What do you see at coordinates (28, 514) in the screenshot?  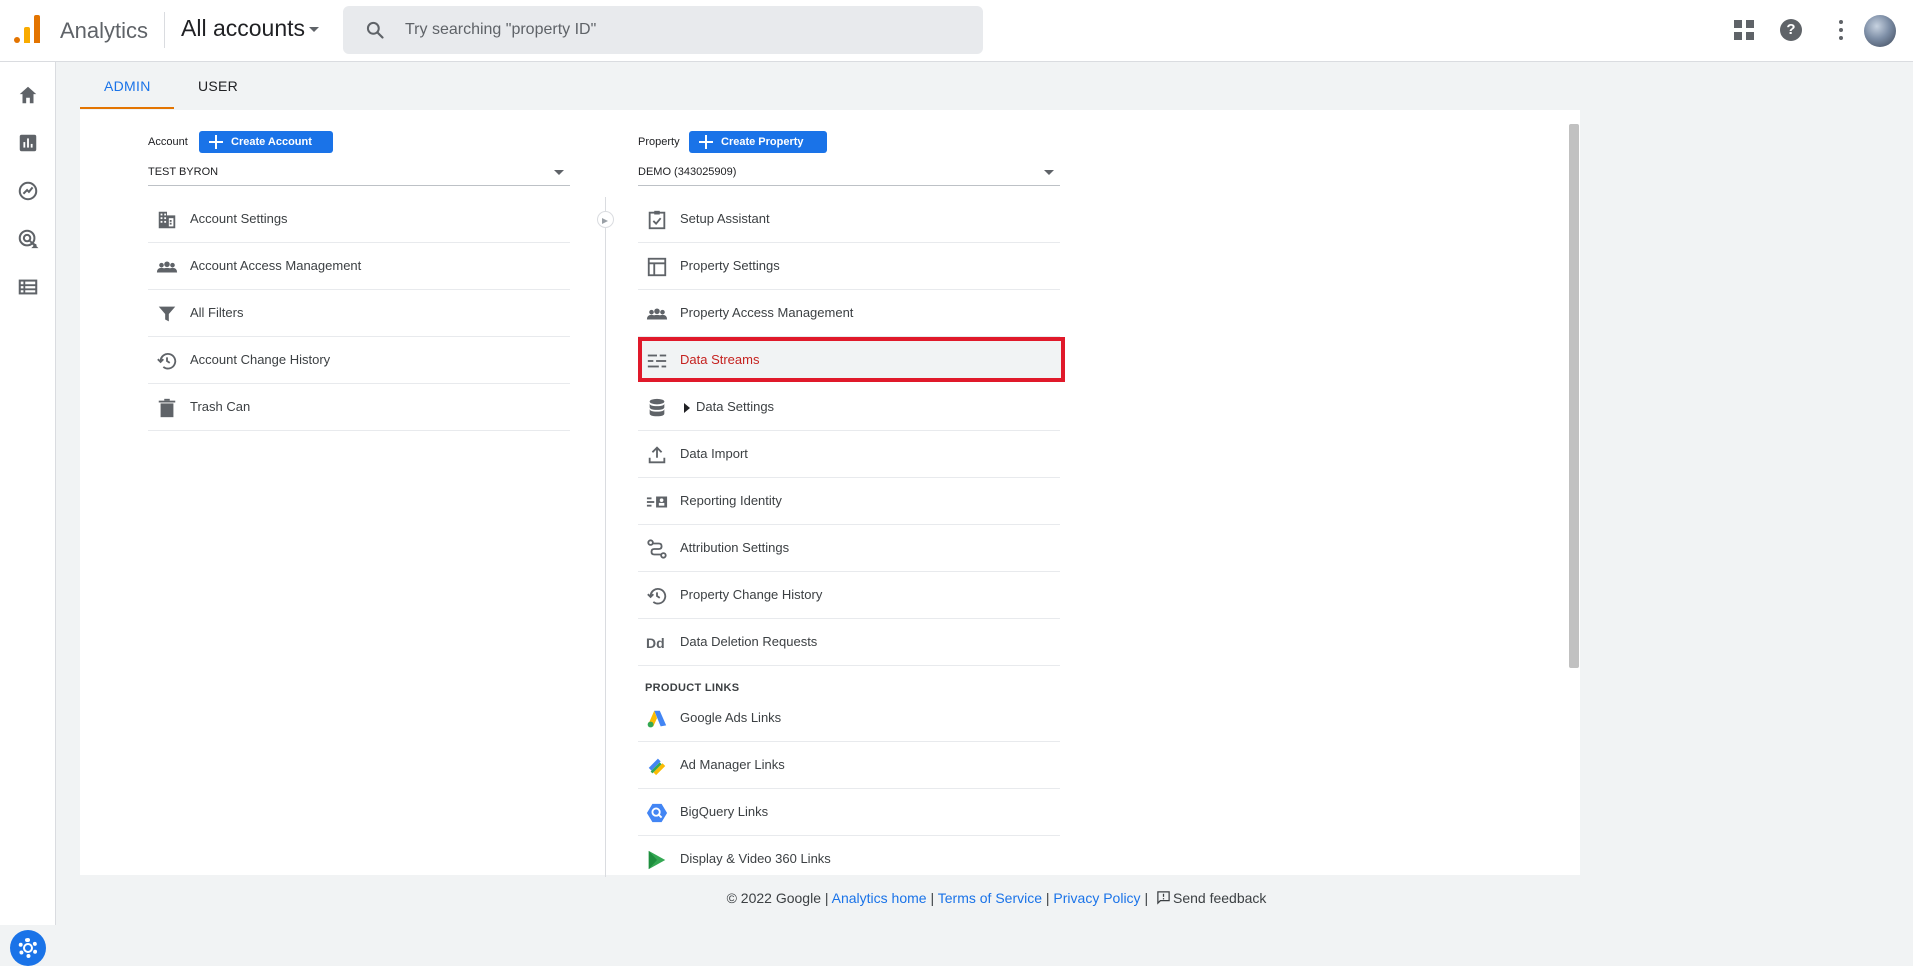 I see `left-nav` at bounding box center [28, 514].